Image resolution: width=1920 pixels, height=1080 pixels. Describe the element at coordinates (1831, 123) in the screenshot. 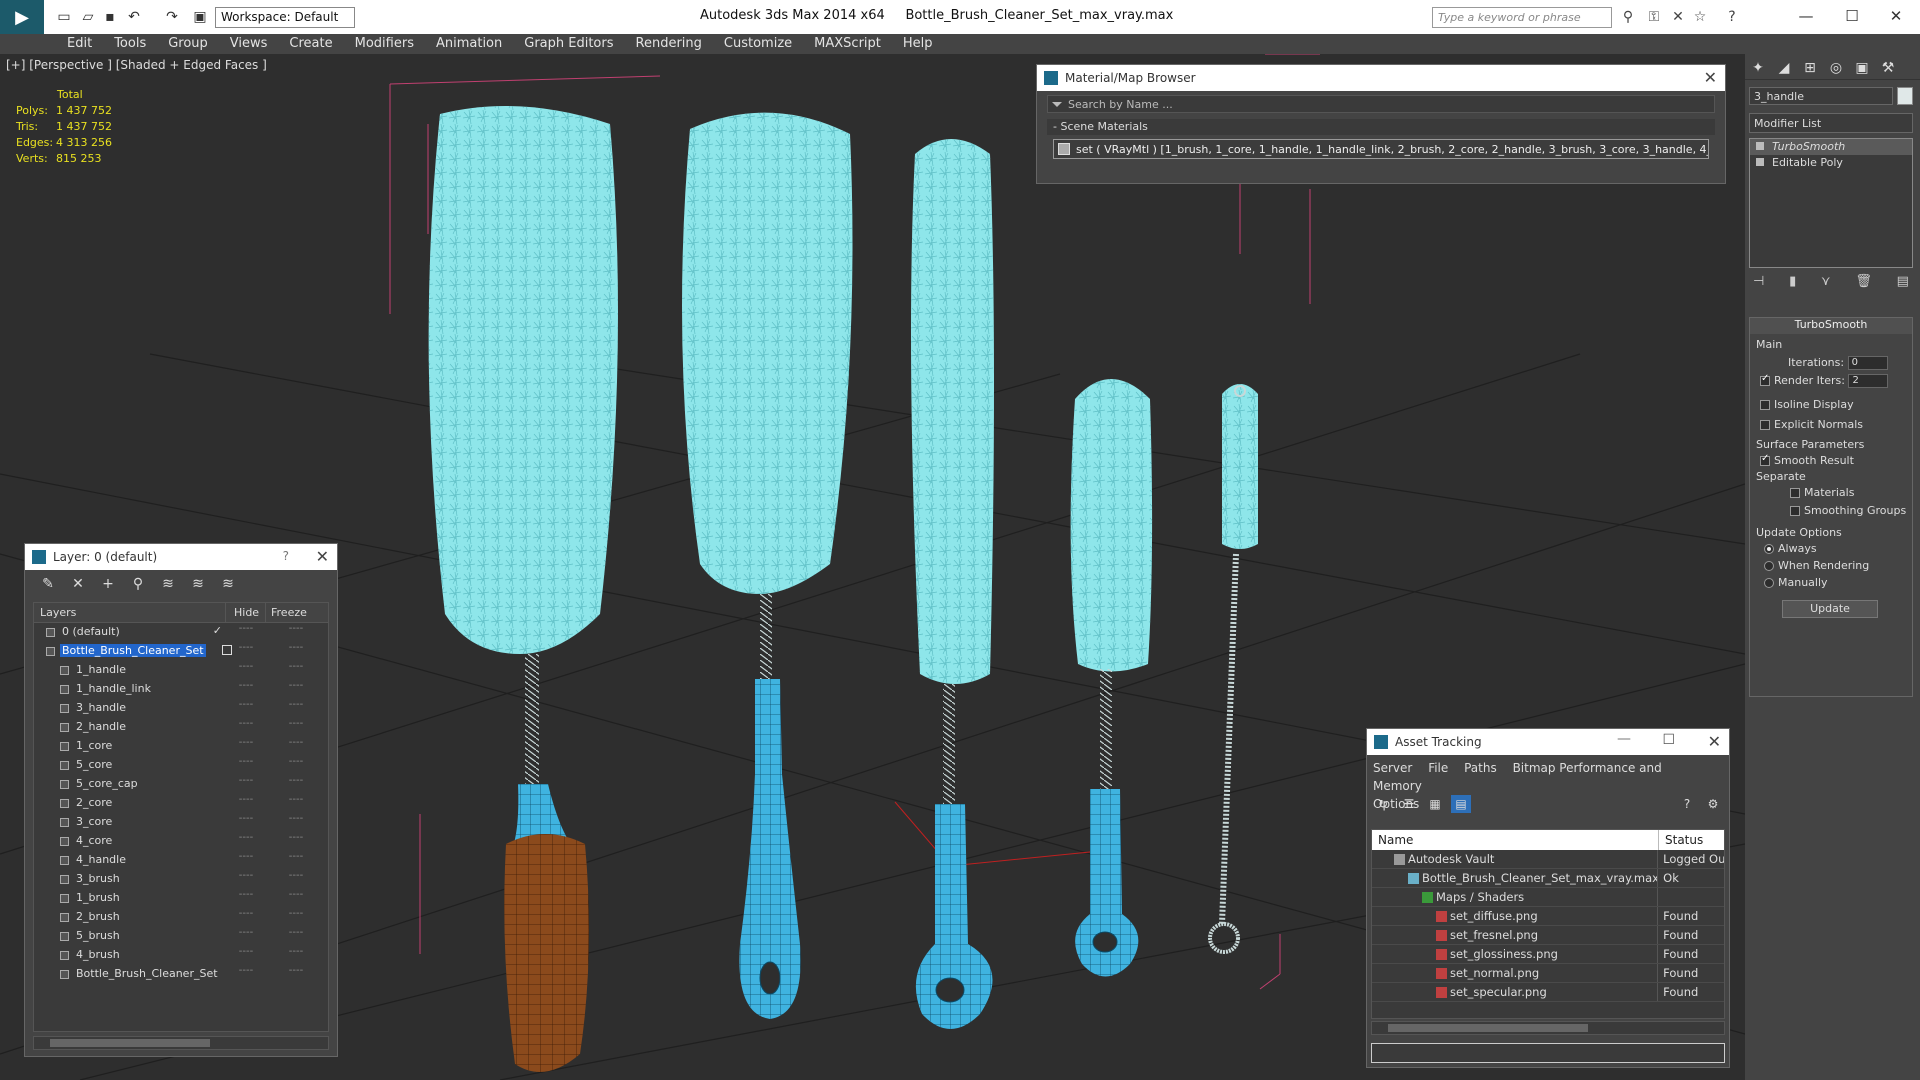

I see `modifier-list-dropdown: Modifier List` at that location.